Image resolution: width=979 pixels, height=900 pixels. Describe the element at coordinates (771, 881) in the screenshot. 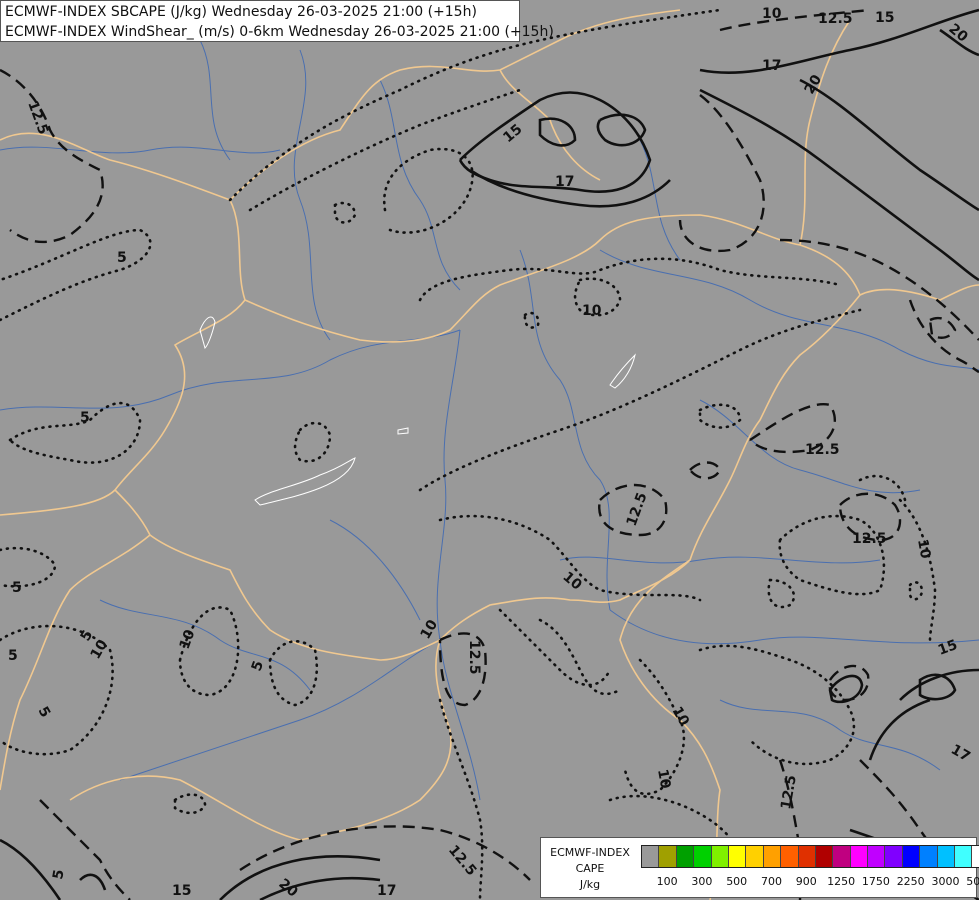

I see `legend-tick-label: 700` at that location.